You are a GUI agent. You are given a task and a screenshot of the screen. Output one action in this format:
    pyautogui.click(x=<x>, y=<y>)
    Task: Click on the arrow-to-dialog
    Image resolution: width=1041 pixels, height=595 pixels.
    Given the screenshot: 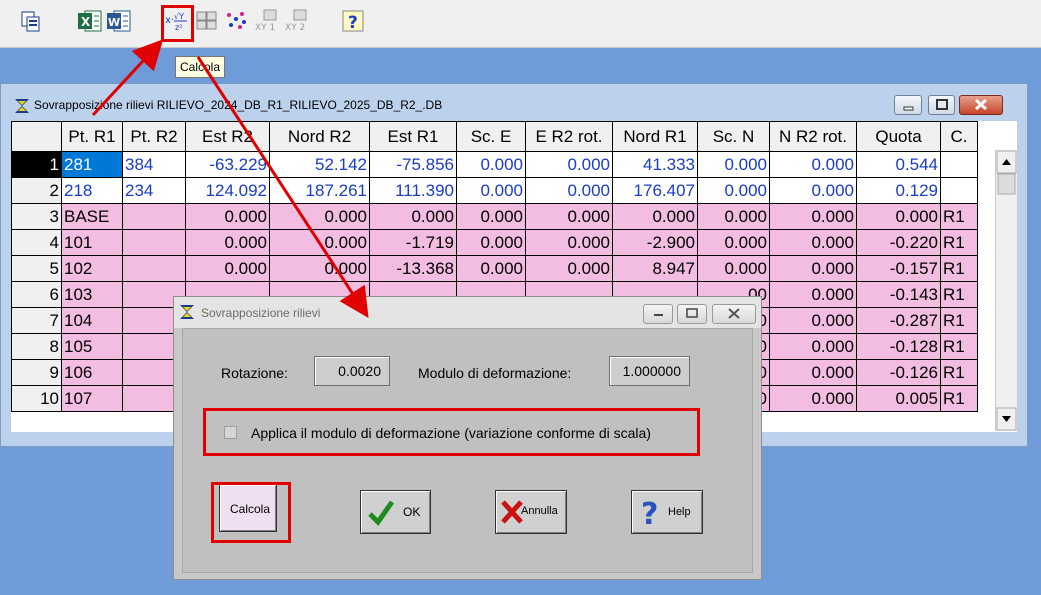 What is the action you would take?
    pyautogui.click(x=282, y=187)
    